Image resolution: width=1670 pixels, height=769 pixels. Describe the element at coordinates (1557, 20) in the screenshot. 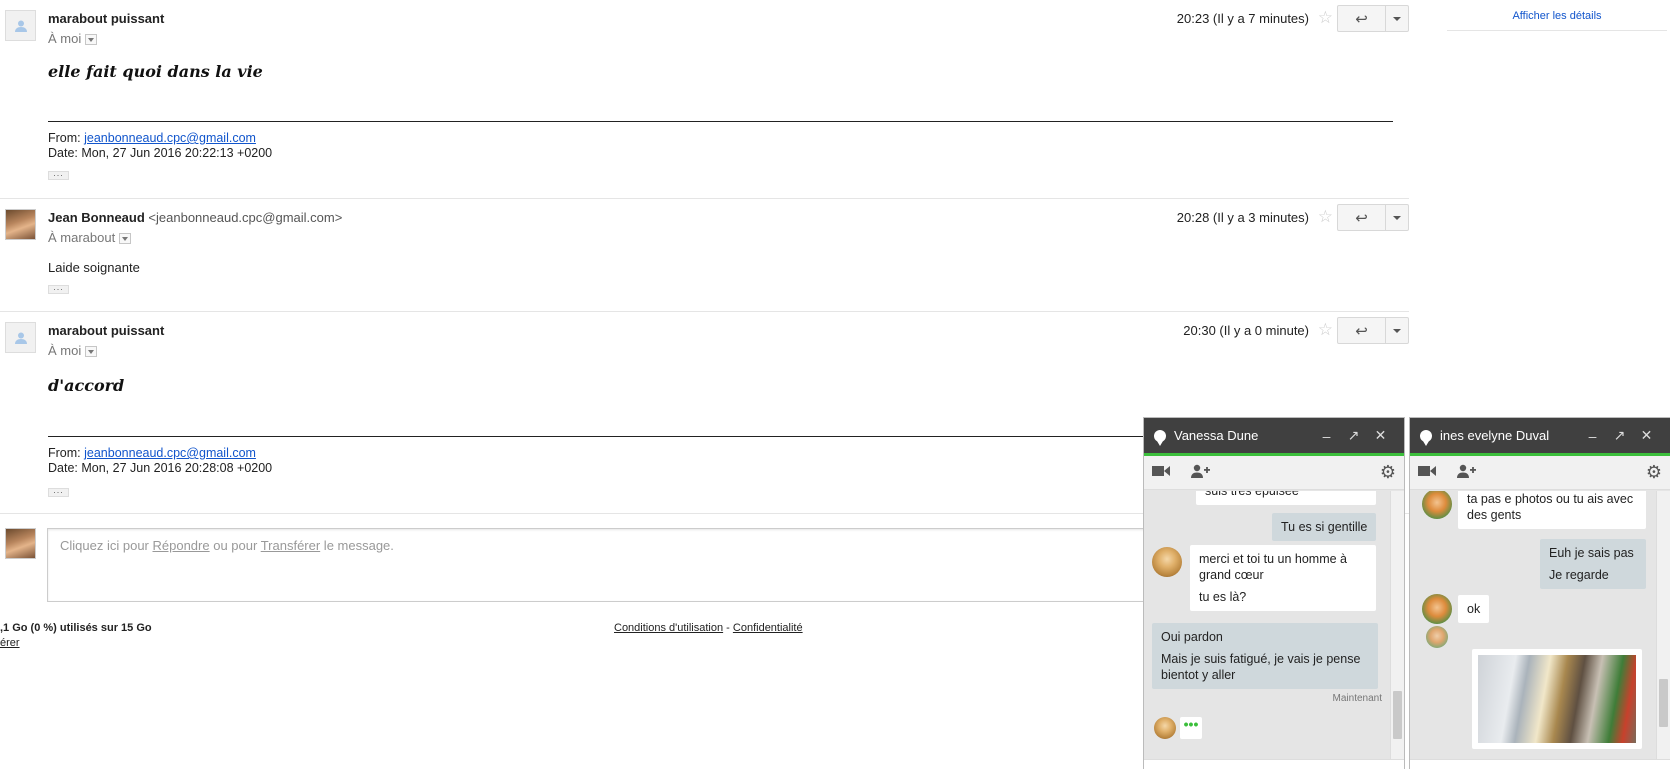

I see `show-details-link: Afficher les détails` at that location.